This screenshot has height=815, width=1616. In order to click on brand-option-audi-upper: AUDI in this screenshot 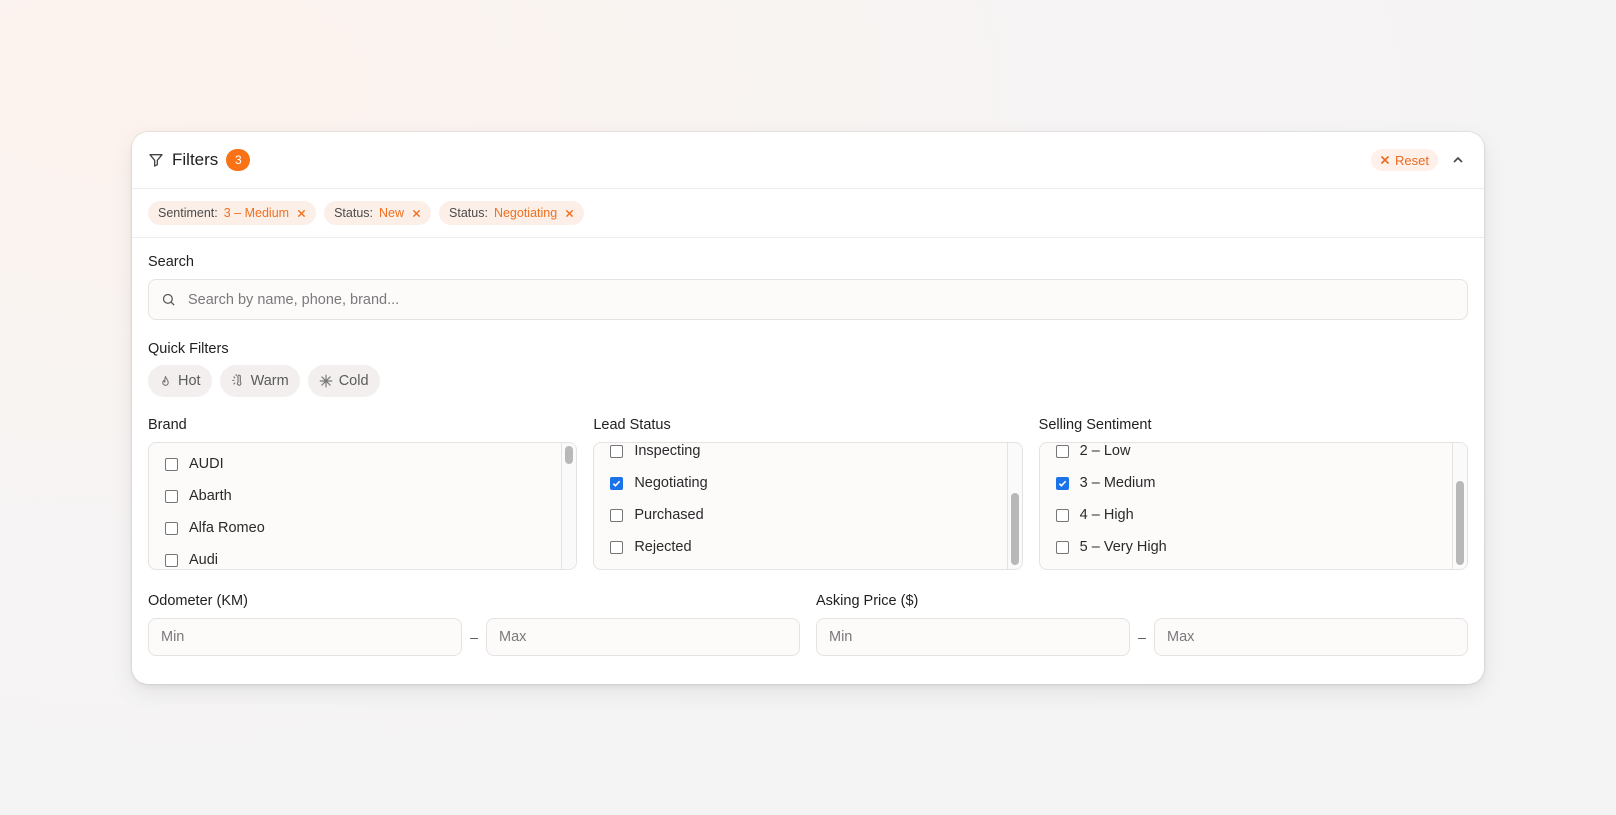, I will do `click(354, 464)`.